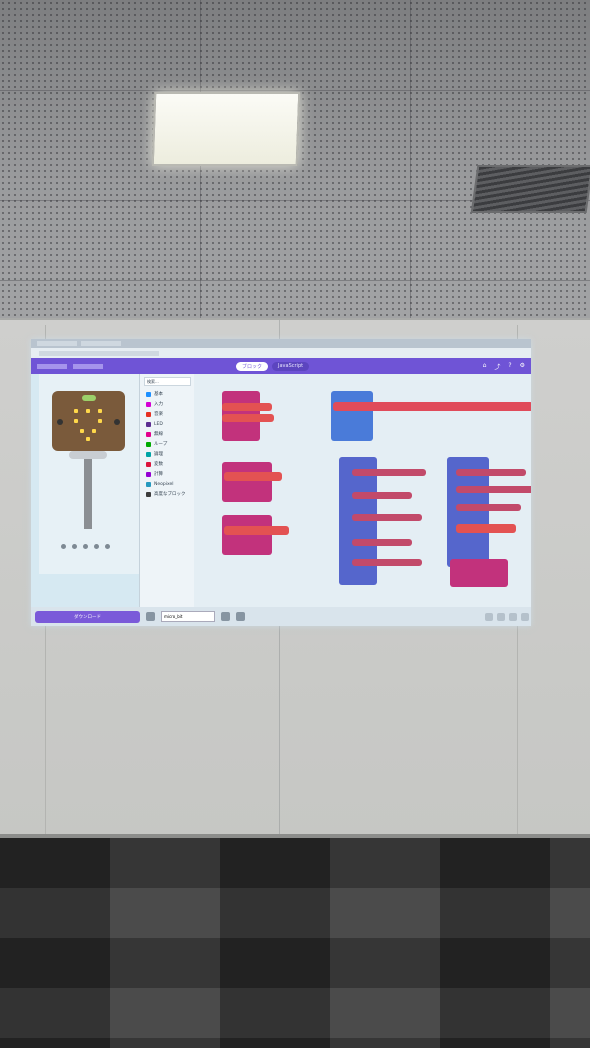  I want to click on settings-icon: ⚙, so click(522, 366).